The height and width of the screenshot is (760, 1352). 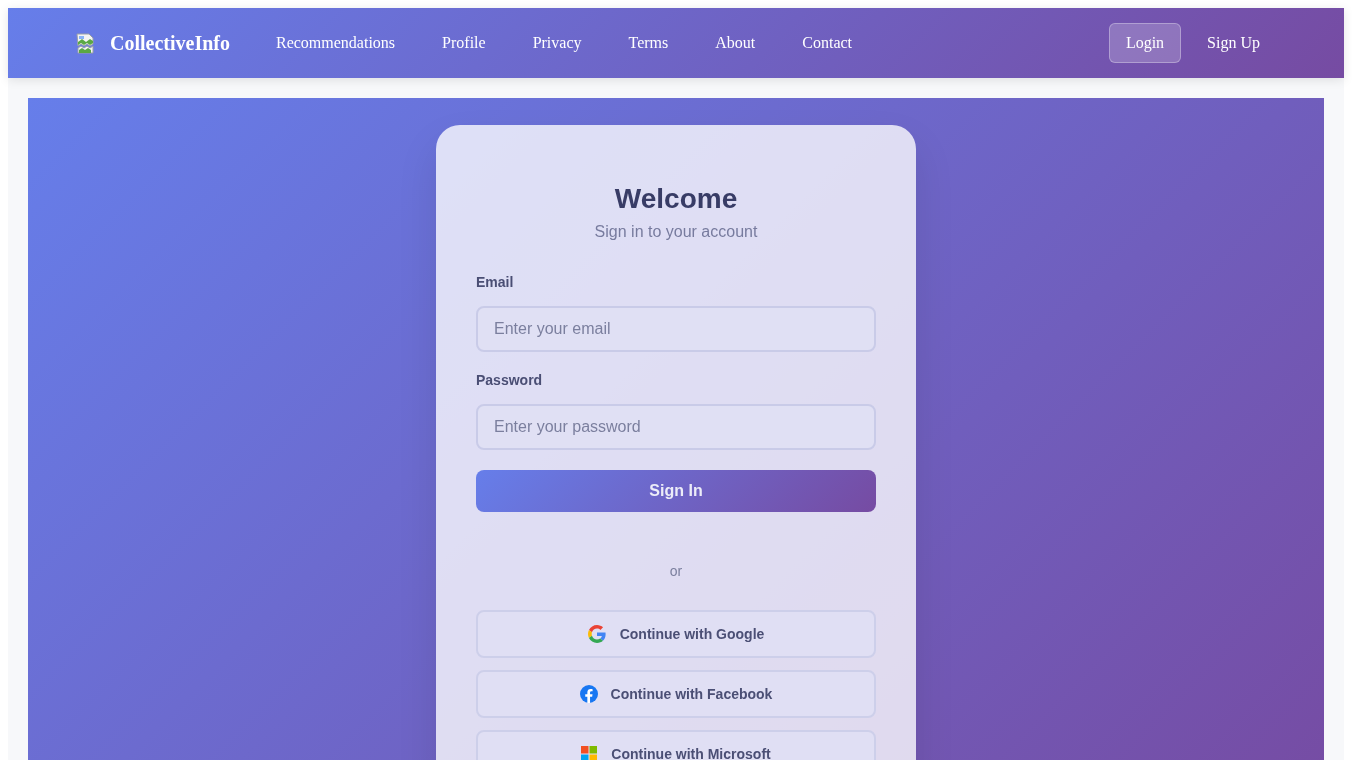 I want to click on sign-up-link: Sign Up, so click(x=1233, y=43).